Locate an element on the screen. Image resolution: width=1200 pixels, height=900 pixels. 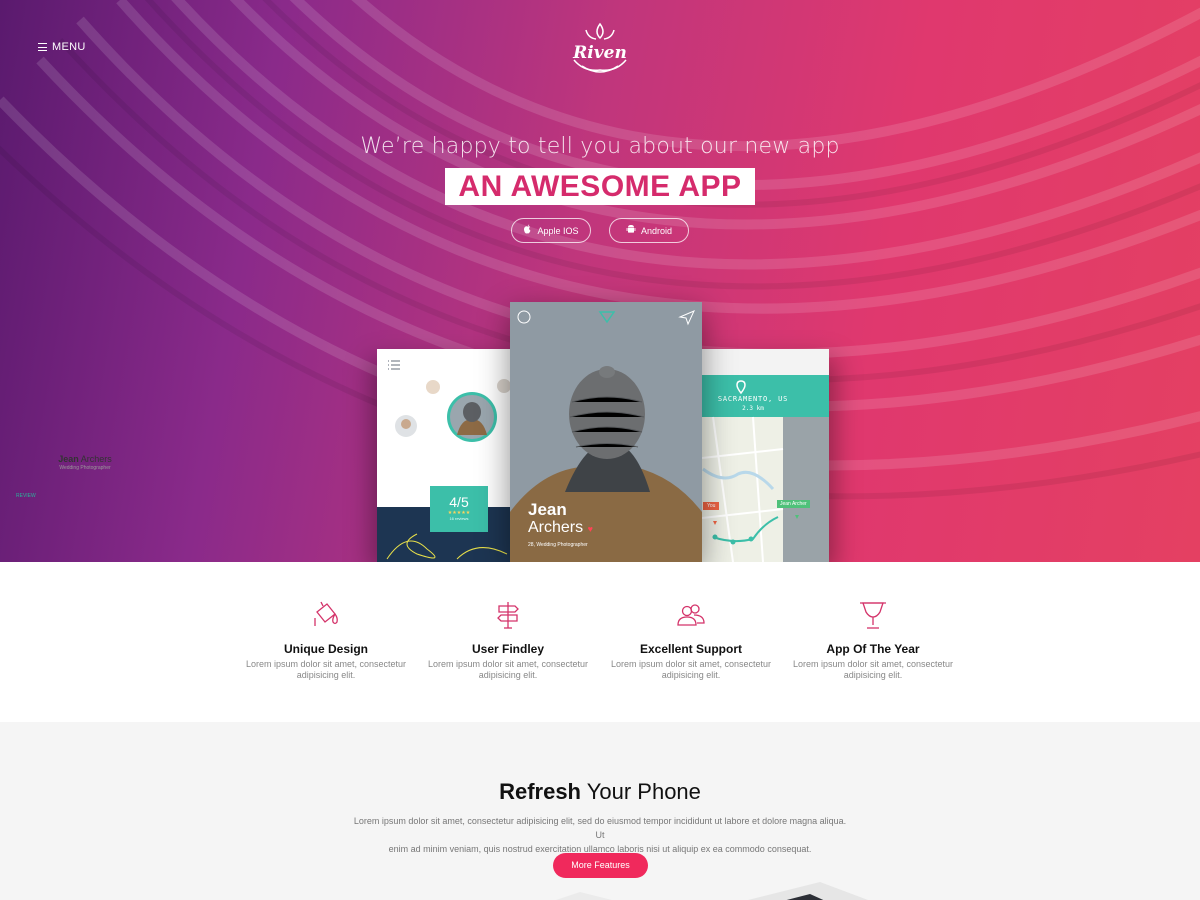
users-icon is located at coordinates (691, 615).